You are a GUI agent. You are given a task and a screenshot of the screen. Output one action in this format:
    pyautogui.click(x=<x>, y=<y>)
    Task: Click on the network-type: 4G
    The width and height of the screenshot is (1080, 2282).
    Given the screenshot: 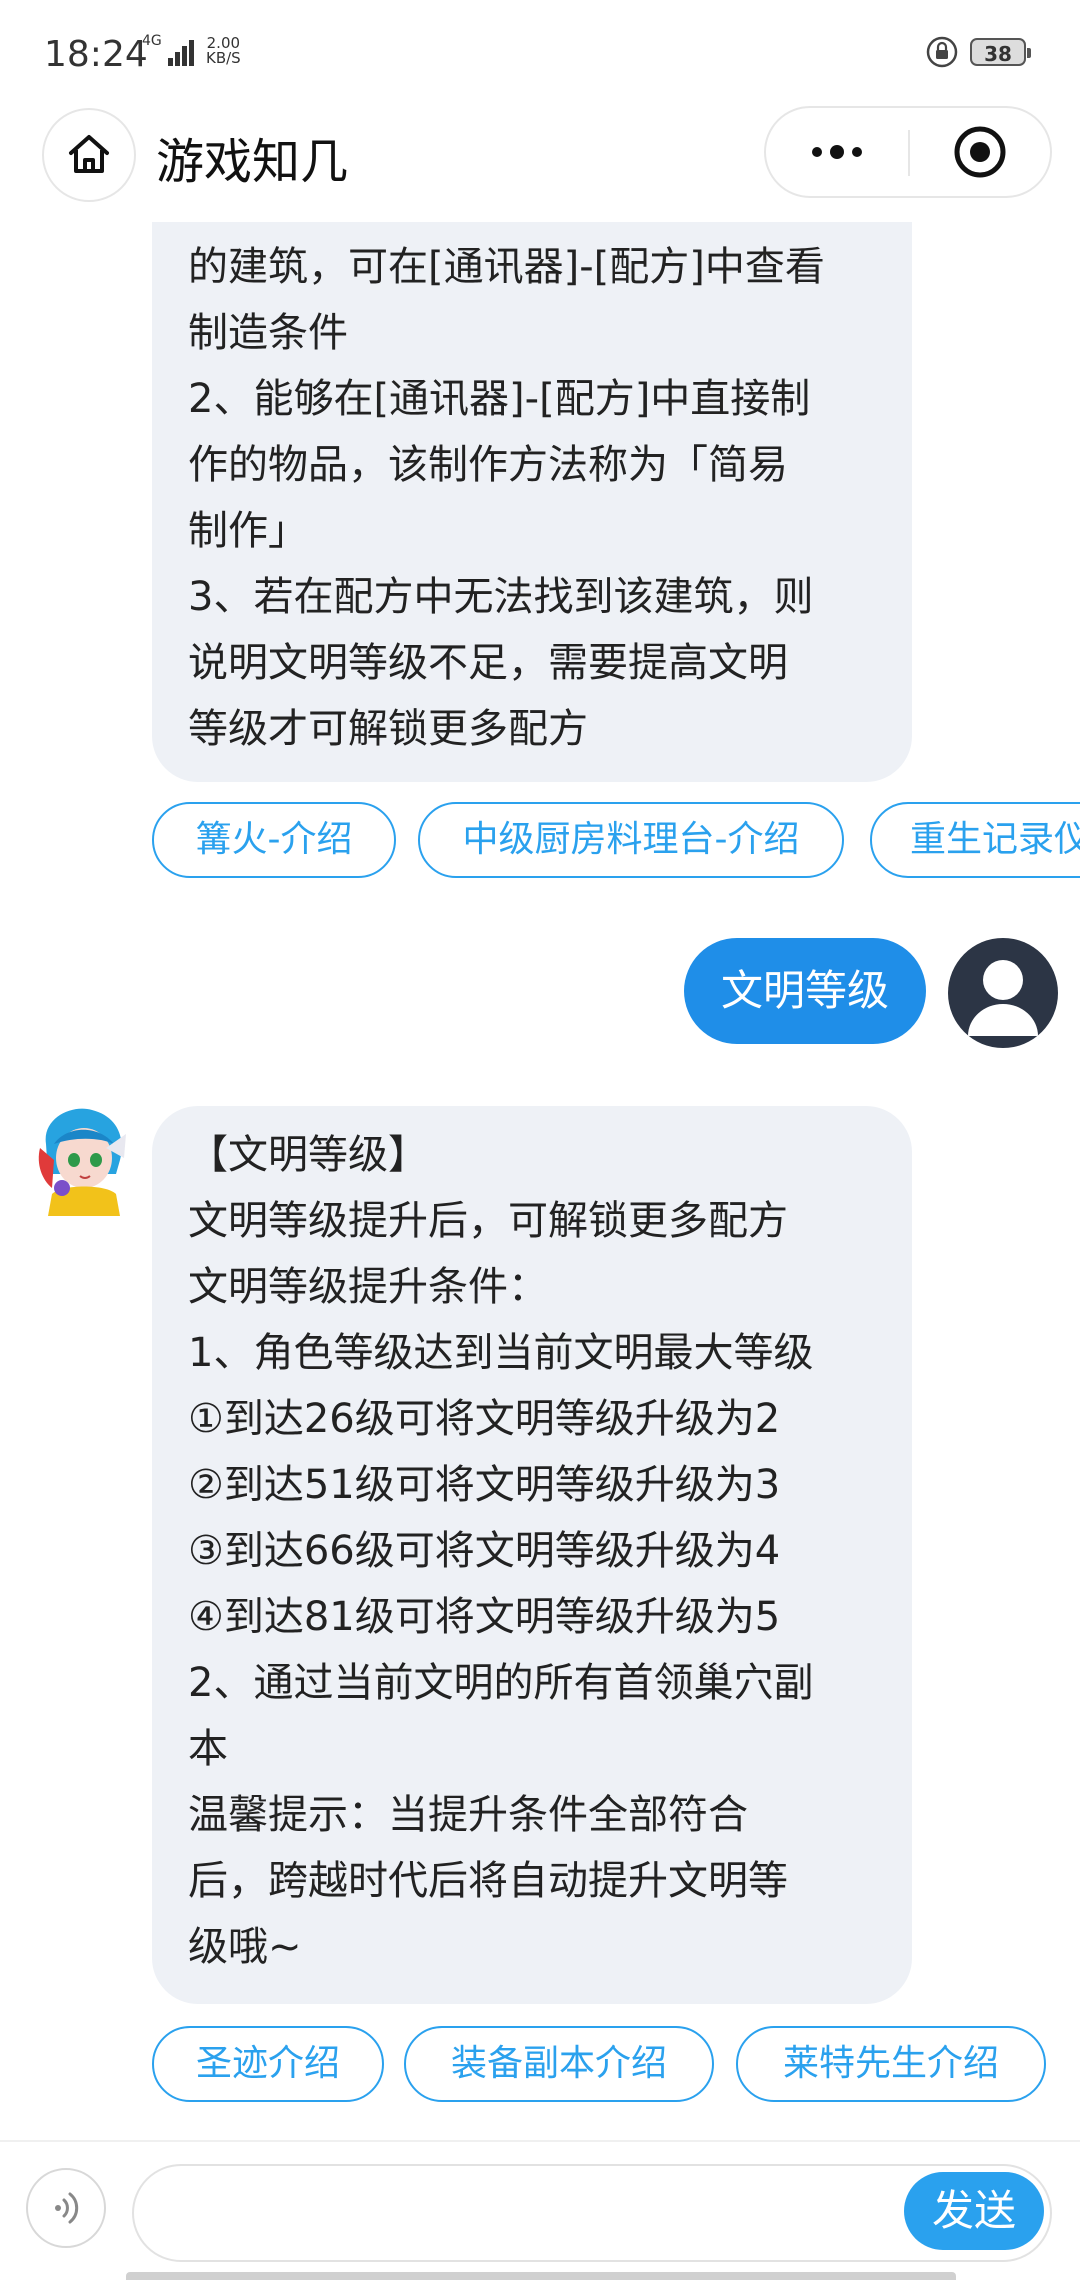 What is the action you would take?
    pyautogui.click(x=152, y=41)
    